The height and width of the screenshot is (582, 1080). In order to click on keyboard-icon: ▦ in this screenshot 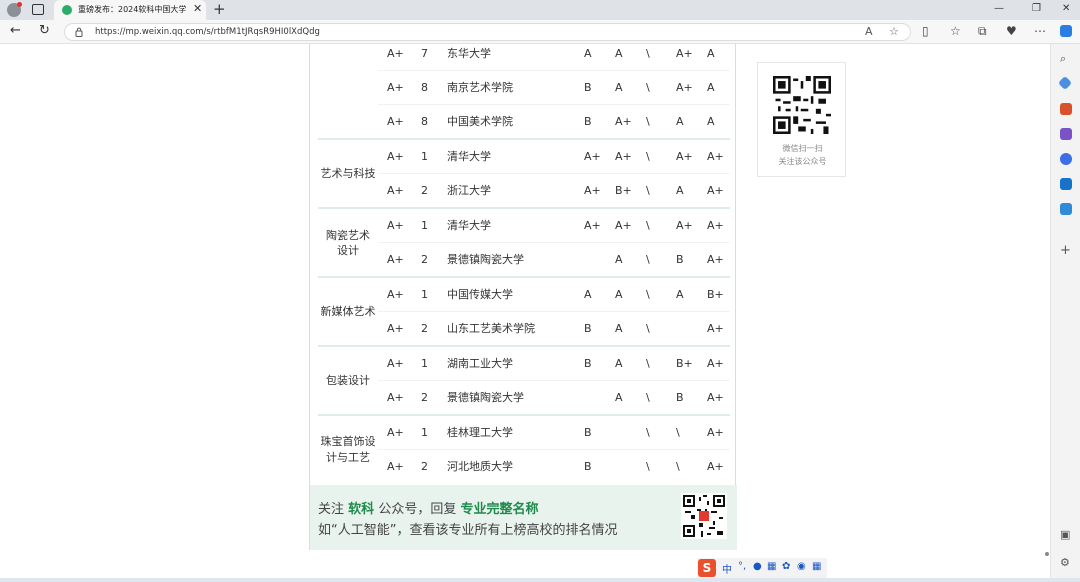, I will do `click(771, 566)`.